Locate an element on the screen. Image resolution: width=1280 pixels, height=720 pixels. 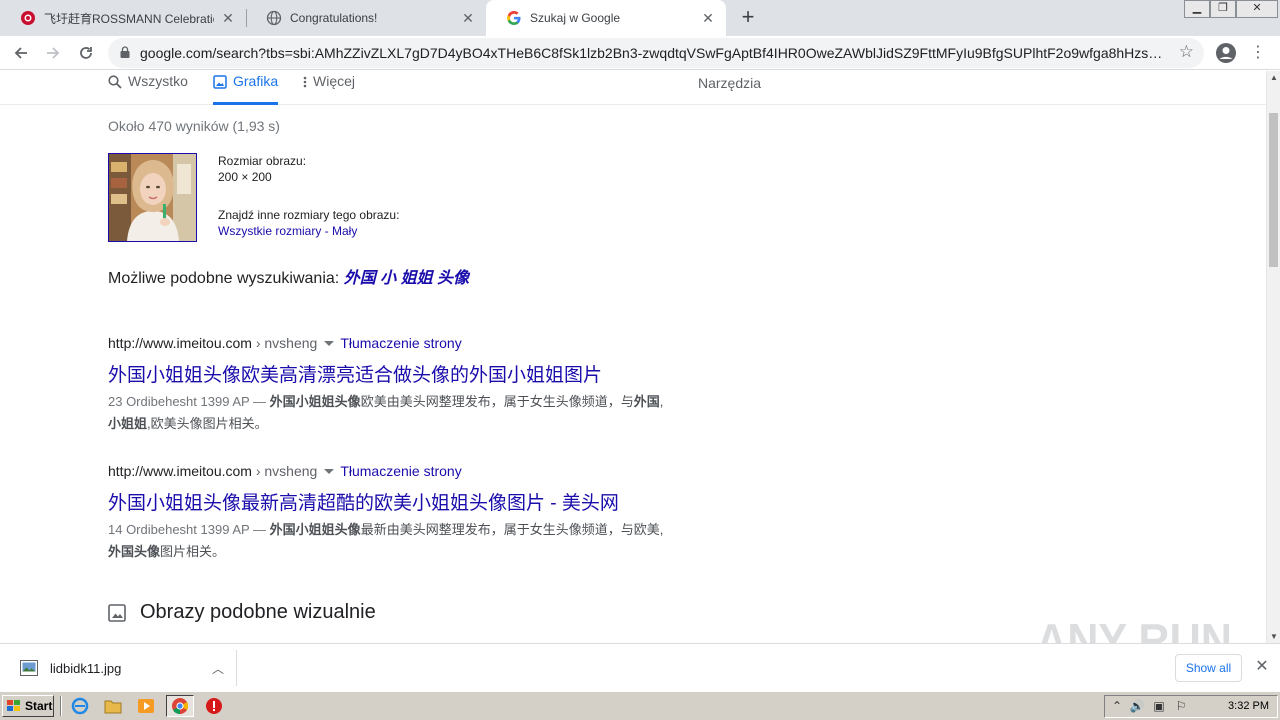
forward-button is located at coordinates (53, 53).